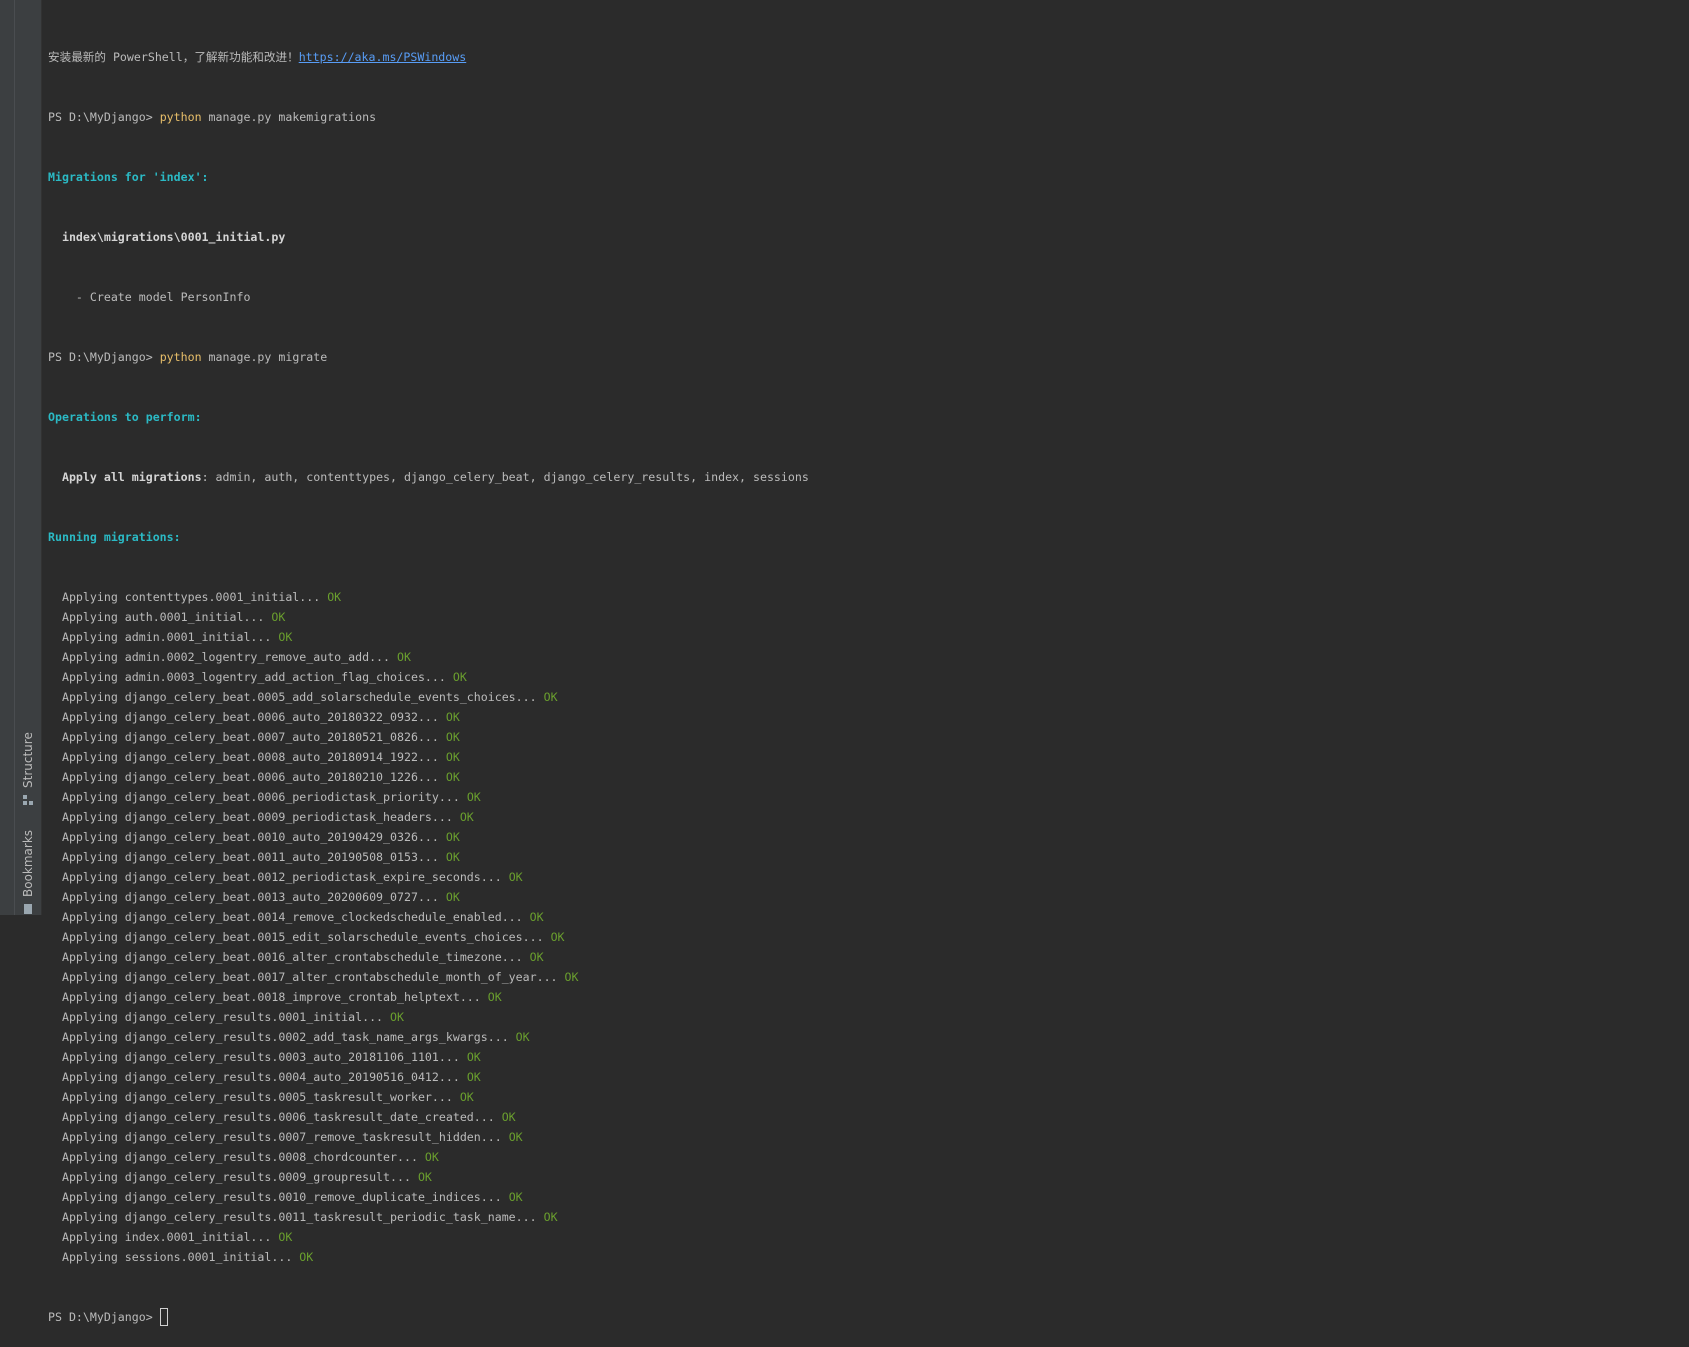  What do you see at coordinates (28, 457) in the screenshot?
I see `left-tool-window-bar: Structure Bookmarks` at bounding box center [28, 457].